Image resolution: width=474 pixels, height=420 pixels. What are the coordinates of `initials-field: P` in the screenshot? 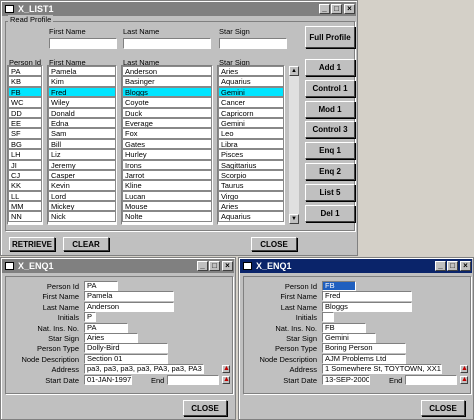 It's located at (90, 317).